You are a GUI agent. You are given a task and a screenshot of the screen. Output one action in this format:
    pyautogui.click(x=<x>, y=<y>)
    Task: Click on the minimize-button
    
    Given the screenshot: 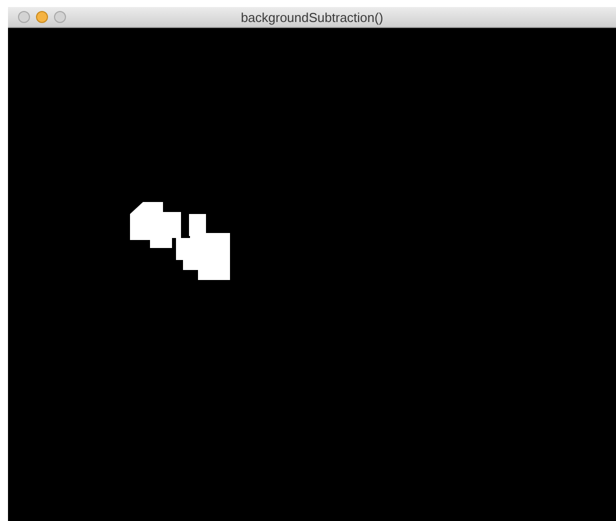 What is the action you would take?
    pyautogui.click(x=42, y=17)
    